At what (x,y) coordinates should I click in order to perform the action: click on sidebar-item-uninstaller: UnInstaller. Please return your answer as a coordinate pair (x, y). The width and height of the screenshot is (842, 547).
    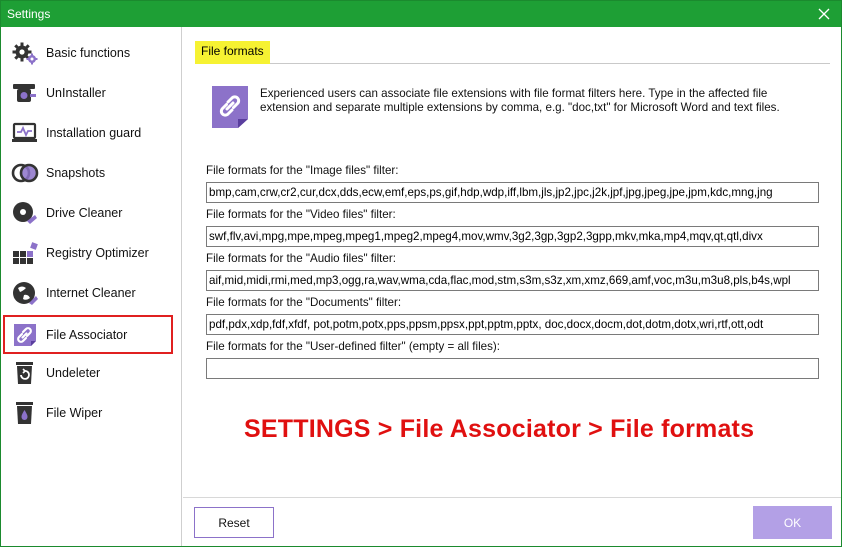
    Looking at the image, I should click on (88, 93).